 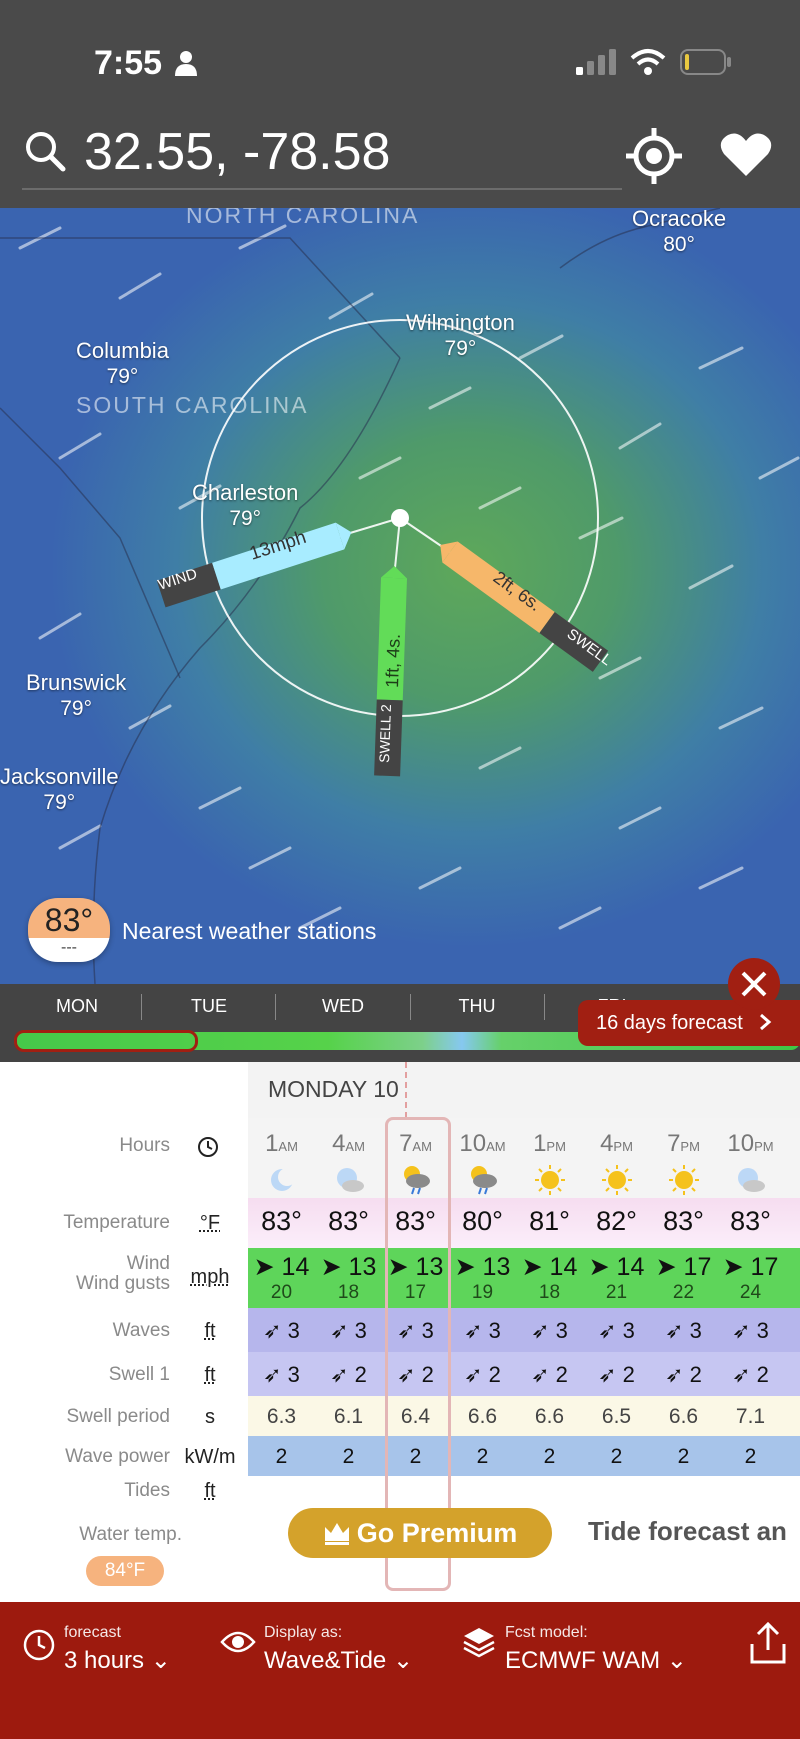 What do you see at coordinates (245, 506) in the screenshot?
I see `city-charleston: Charleston 79°` at bounding box center [245, 506].